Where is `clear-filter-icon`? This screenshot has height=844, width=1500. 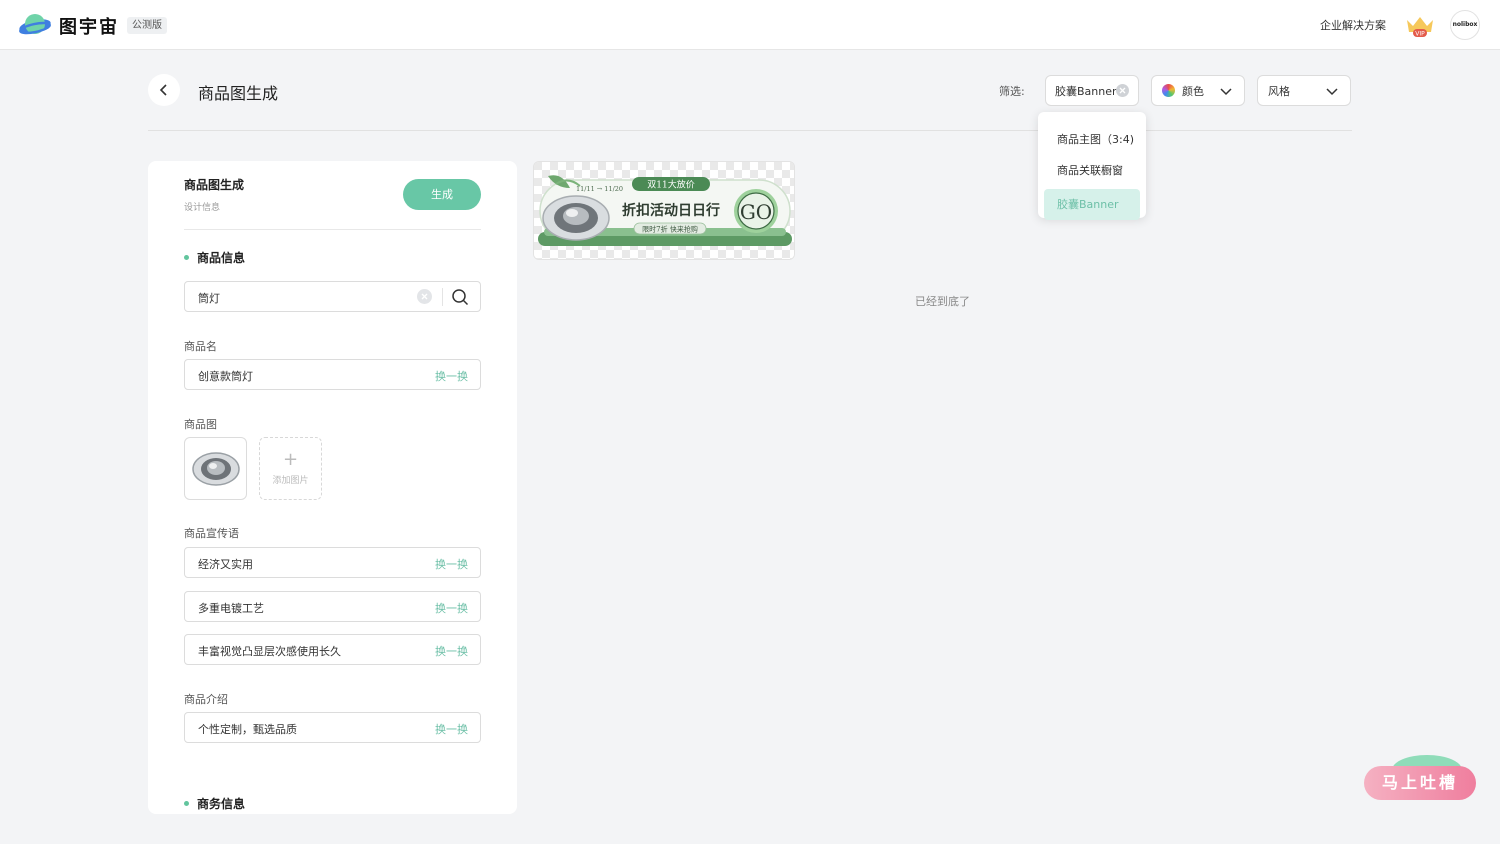
clear-filter-icon is located at coordinates (1122, 90).